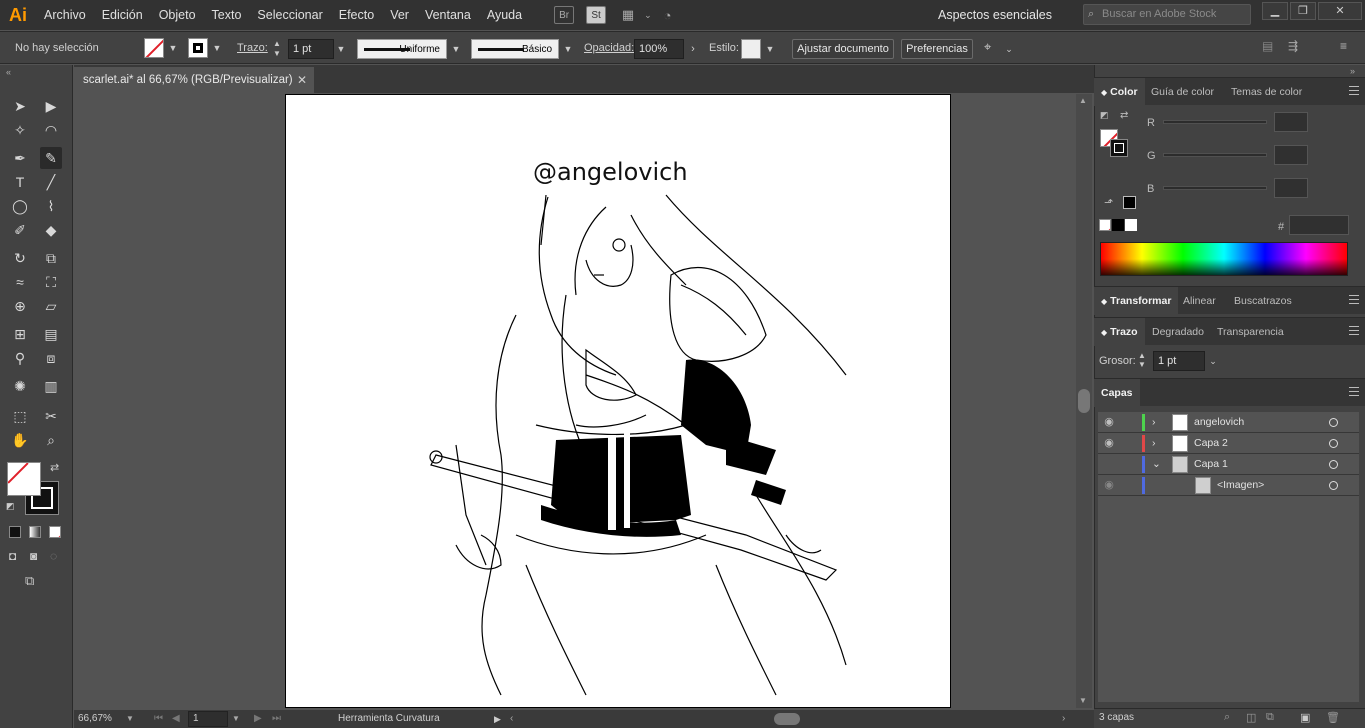 The image size is (1365, 728). Describe the element at coordinates (1001, 26) in the screenshot. I see `workspace-switcher: Aspectos esenciales ⌄` at that location.